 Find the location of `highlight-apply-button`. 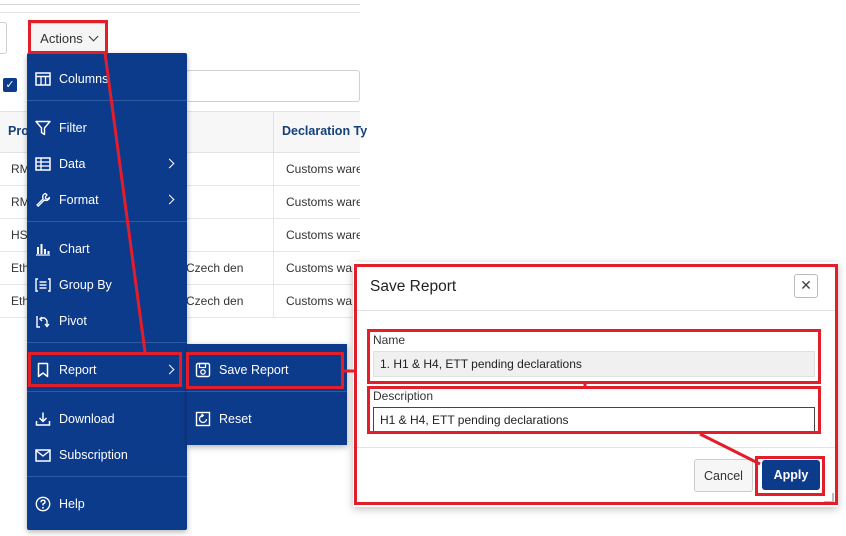

highlight-apply-button is located at coordinates (790, 476).